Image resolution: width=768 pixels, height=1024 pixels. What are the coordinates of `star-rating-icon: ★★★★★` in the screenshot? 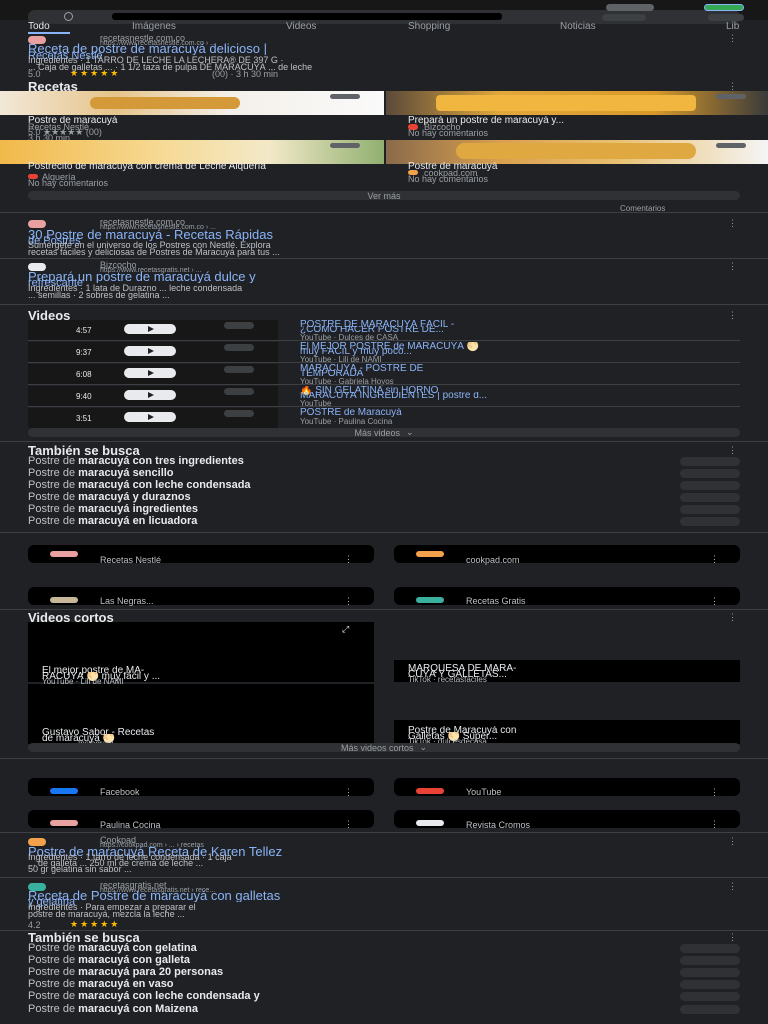 It's located at (95, 73).